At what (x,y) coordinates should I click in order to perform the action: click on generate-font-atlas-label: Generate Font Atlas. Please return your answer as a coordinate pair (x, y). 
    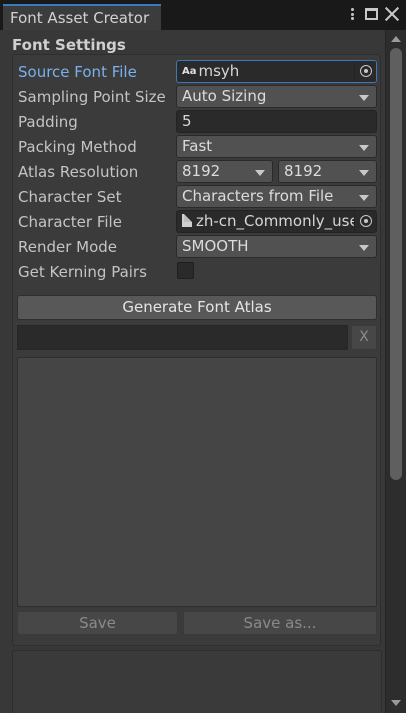
    Looking at the image, I should click on (197, 307).